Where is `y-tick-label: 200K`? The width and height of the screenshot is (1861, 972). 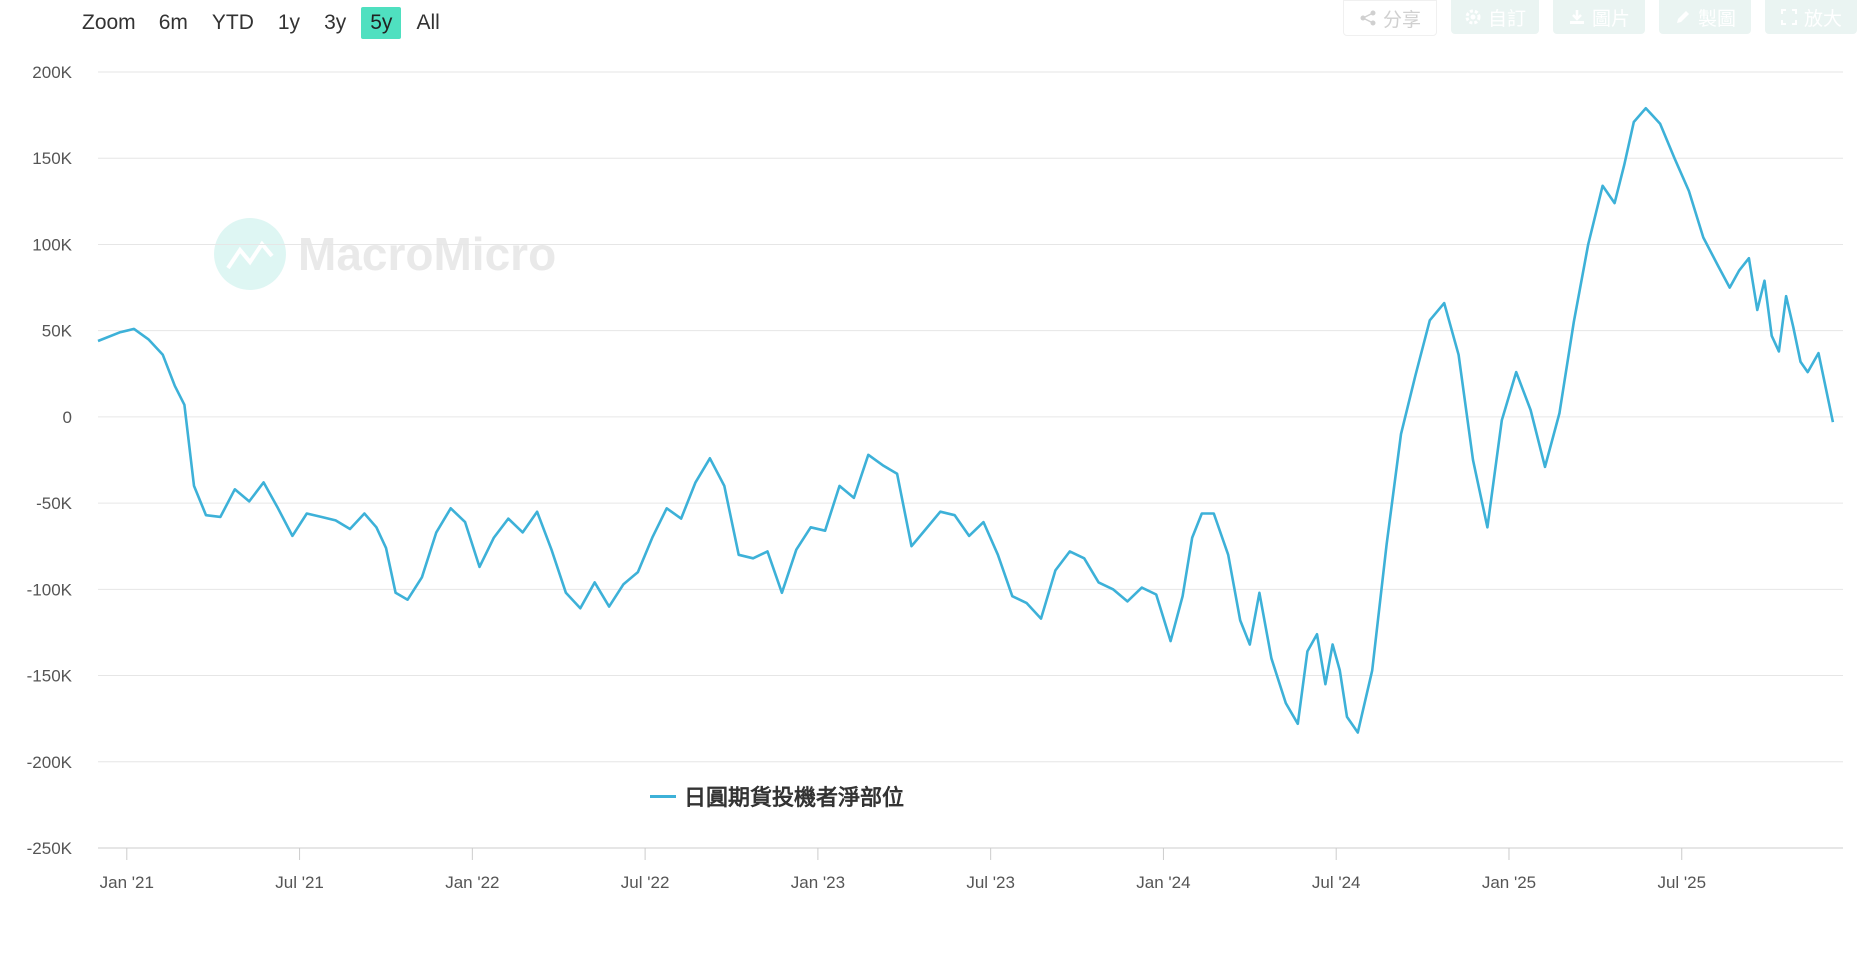 y-tick-label: 200K is located at coordinates (52, 72).